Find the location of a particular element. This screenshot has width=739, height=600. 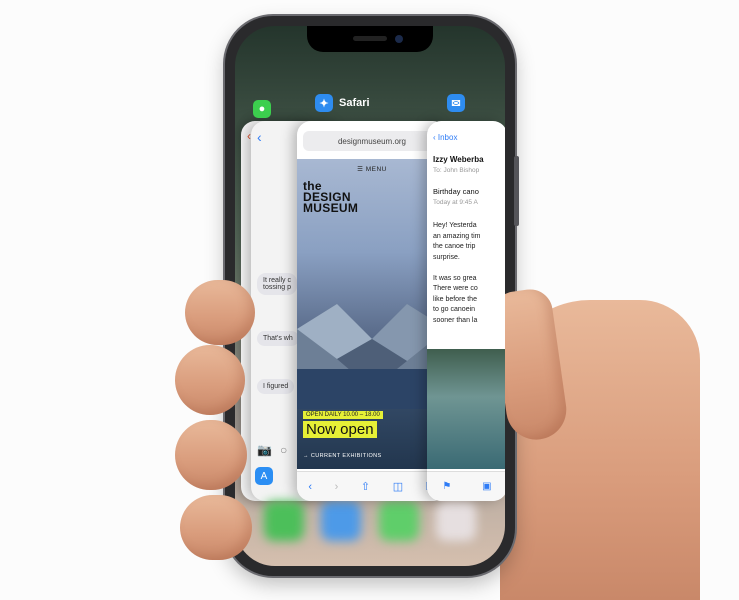

menu-button: ☰ MENU is located at coordinates (372, 169).